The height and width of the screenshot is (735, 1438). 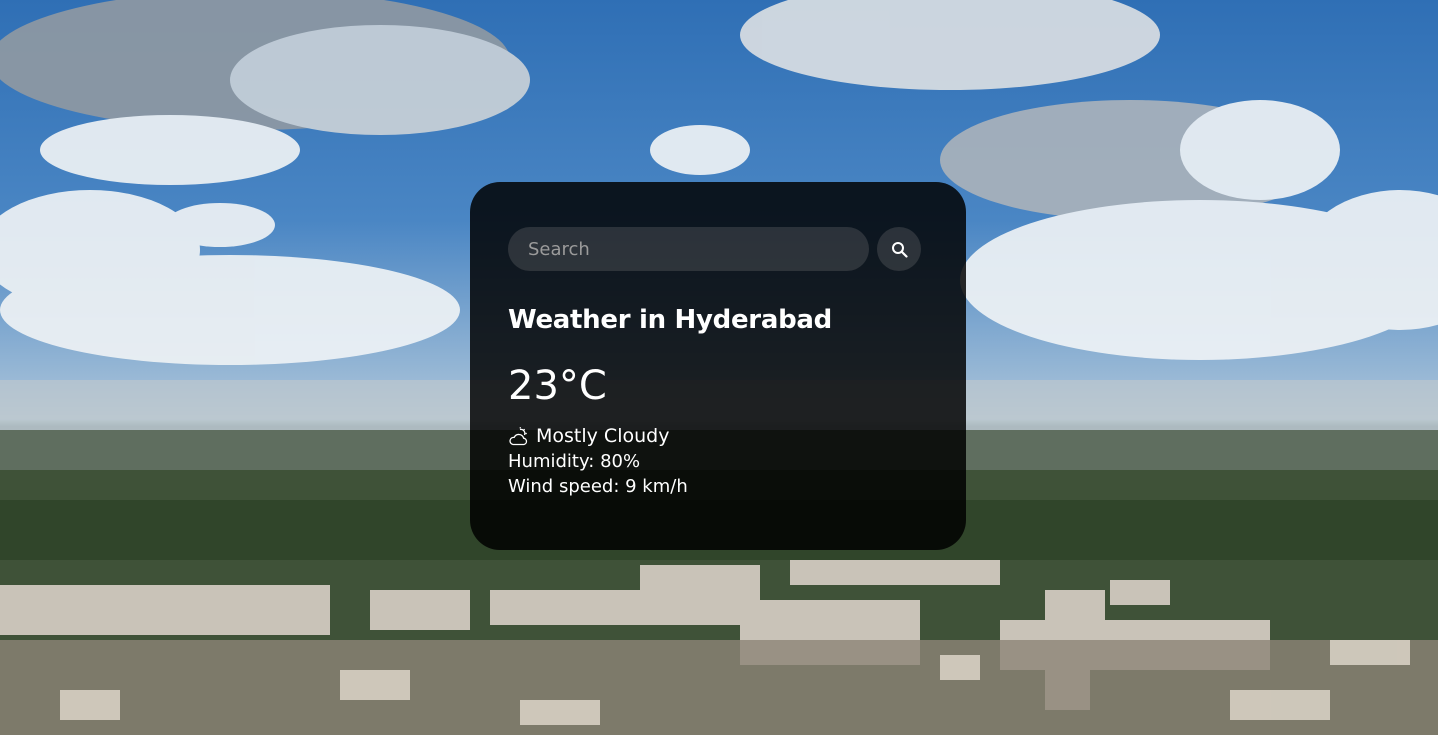 I want to click on search-button, so click(x=899, y=249).